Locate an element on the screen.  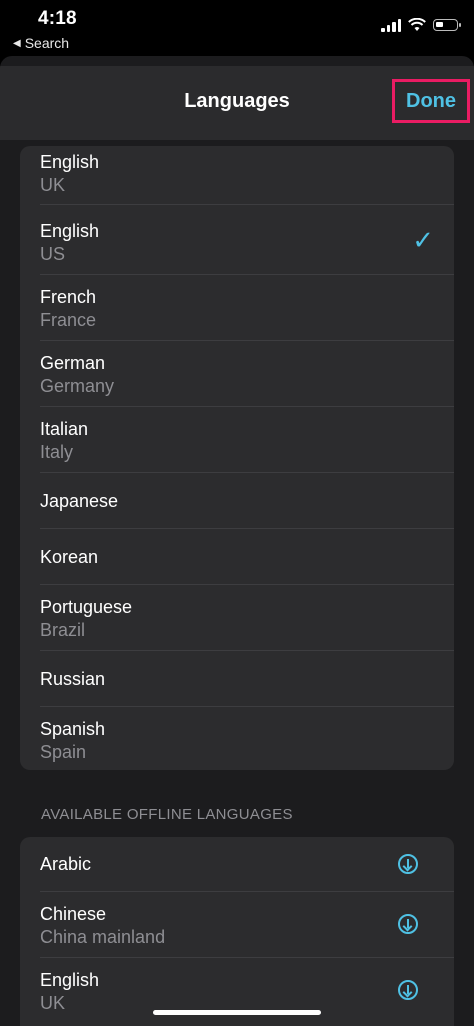
language-row: Portuguese Brazil is located at coordinates (247, 618).